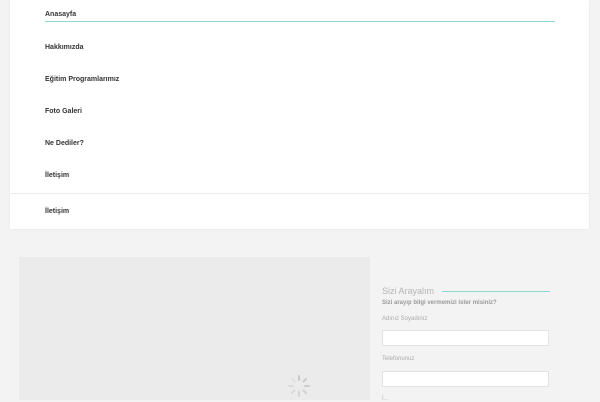 The width and height of the screenshot is (600, 402). I want to click on form-title-underline, so click(496, 291).